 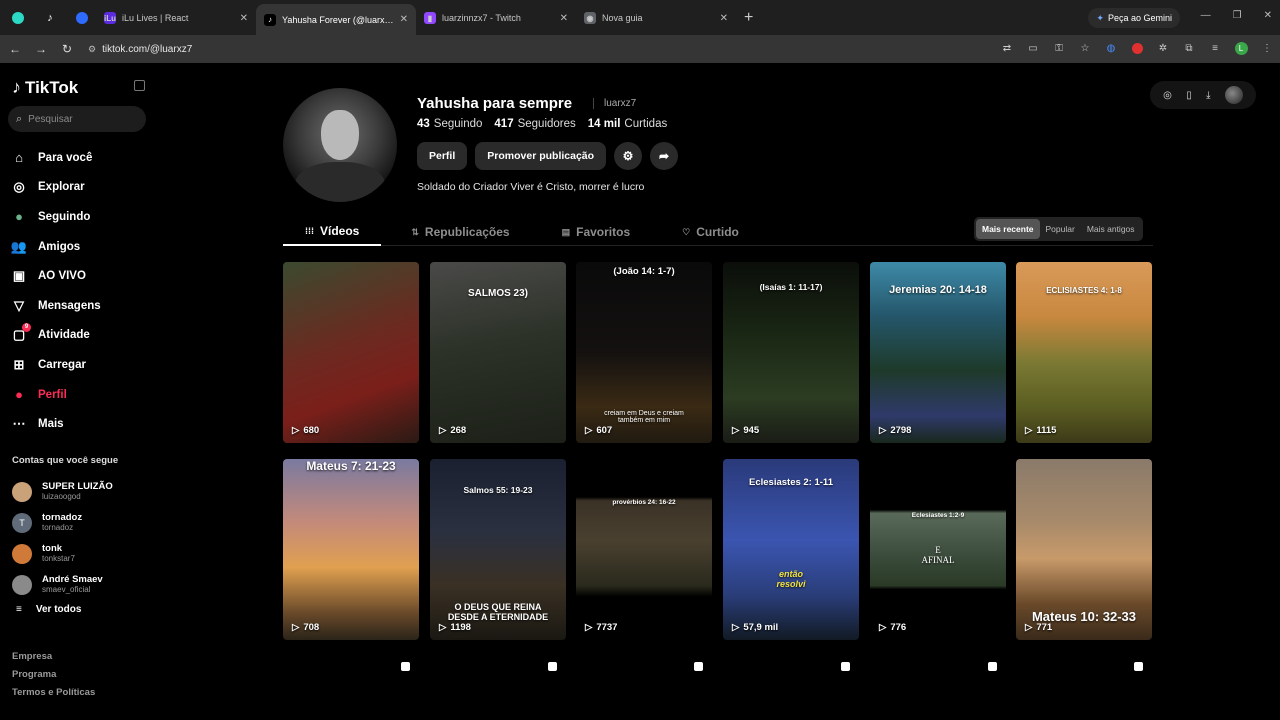 What do you see at coordinates (351, 549) in the screenshot?
I see `video-card: Mateus 7: 21-23 ▷ 708` at bounding box center [351, 549].